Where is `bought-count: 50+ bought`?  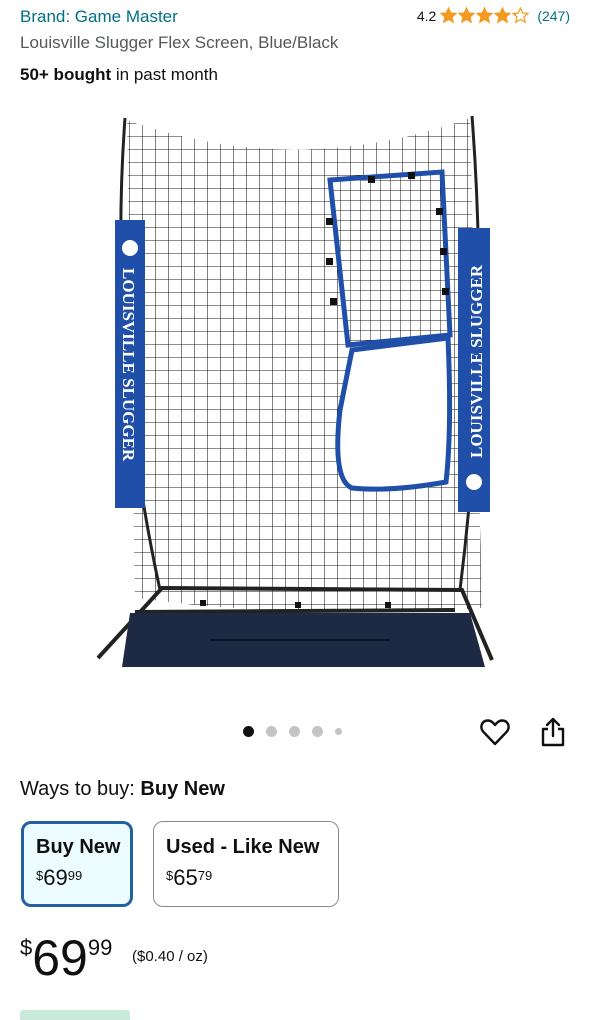 bought-count: 50+ bought is located at coordinates (66, 74).